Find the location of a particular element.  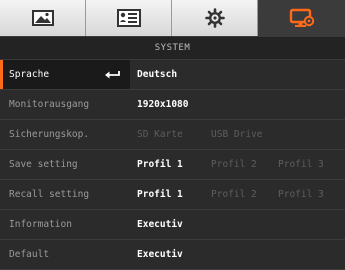

row-label: Monitorausgang is located at coordinates (65, 104).